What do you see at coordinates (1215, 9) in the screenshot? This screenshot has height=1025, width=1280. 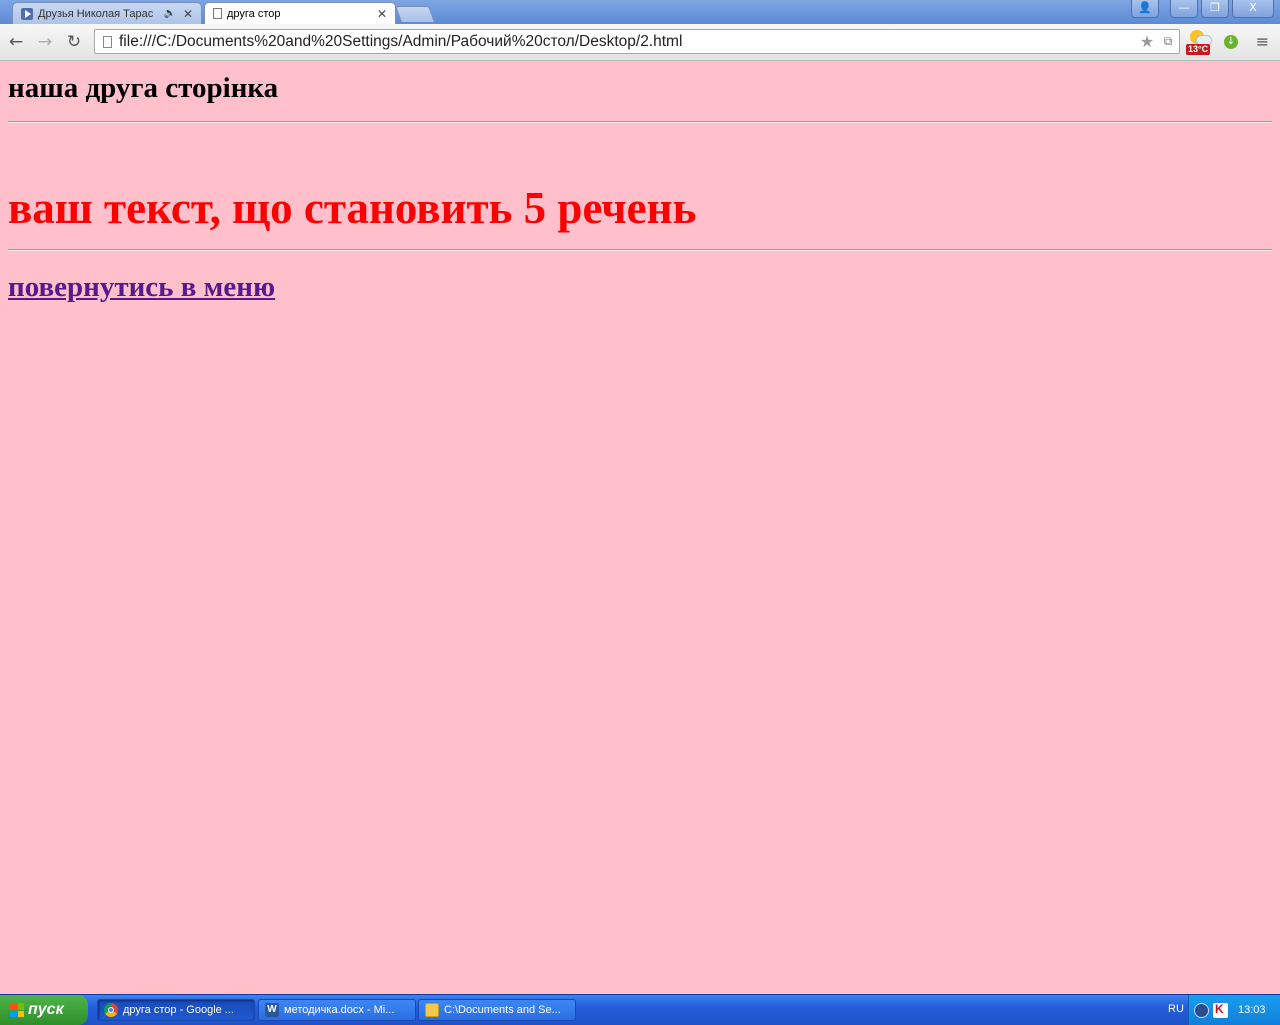 I see `restore-button: ❐` at bounding box center [1215, 9].